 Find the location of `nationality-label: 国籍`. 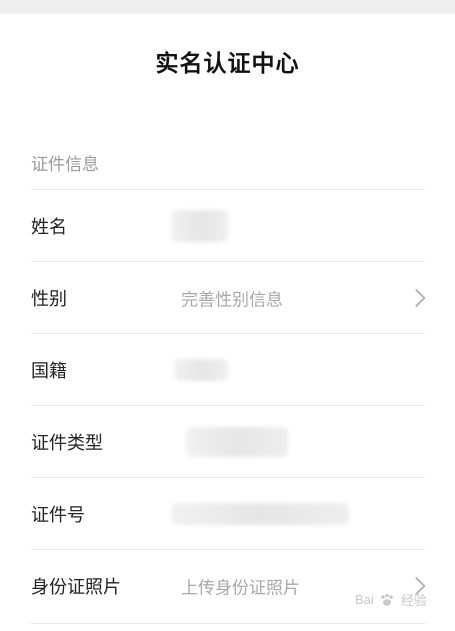

nationality-label: 国籍 is located at coordinates (49, 371).